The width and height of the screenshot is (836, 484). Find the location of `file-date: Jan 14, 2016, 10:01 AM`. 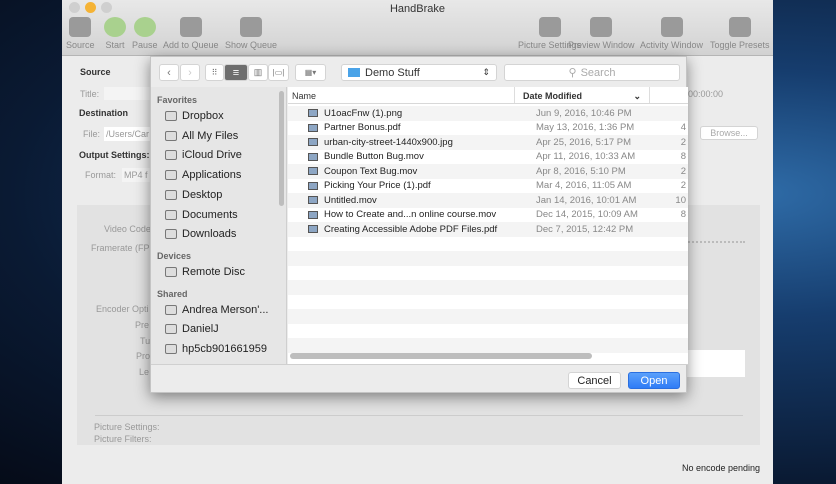

file-date: Jan 14, 2016, 10:01 AM is located at coordinates (586, 200).